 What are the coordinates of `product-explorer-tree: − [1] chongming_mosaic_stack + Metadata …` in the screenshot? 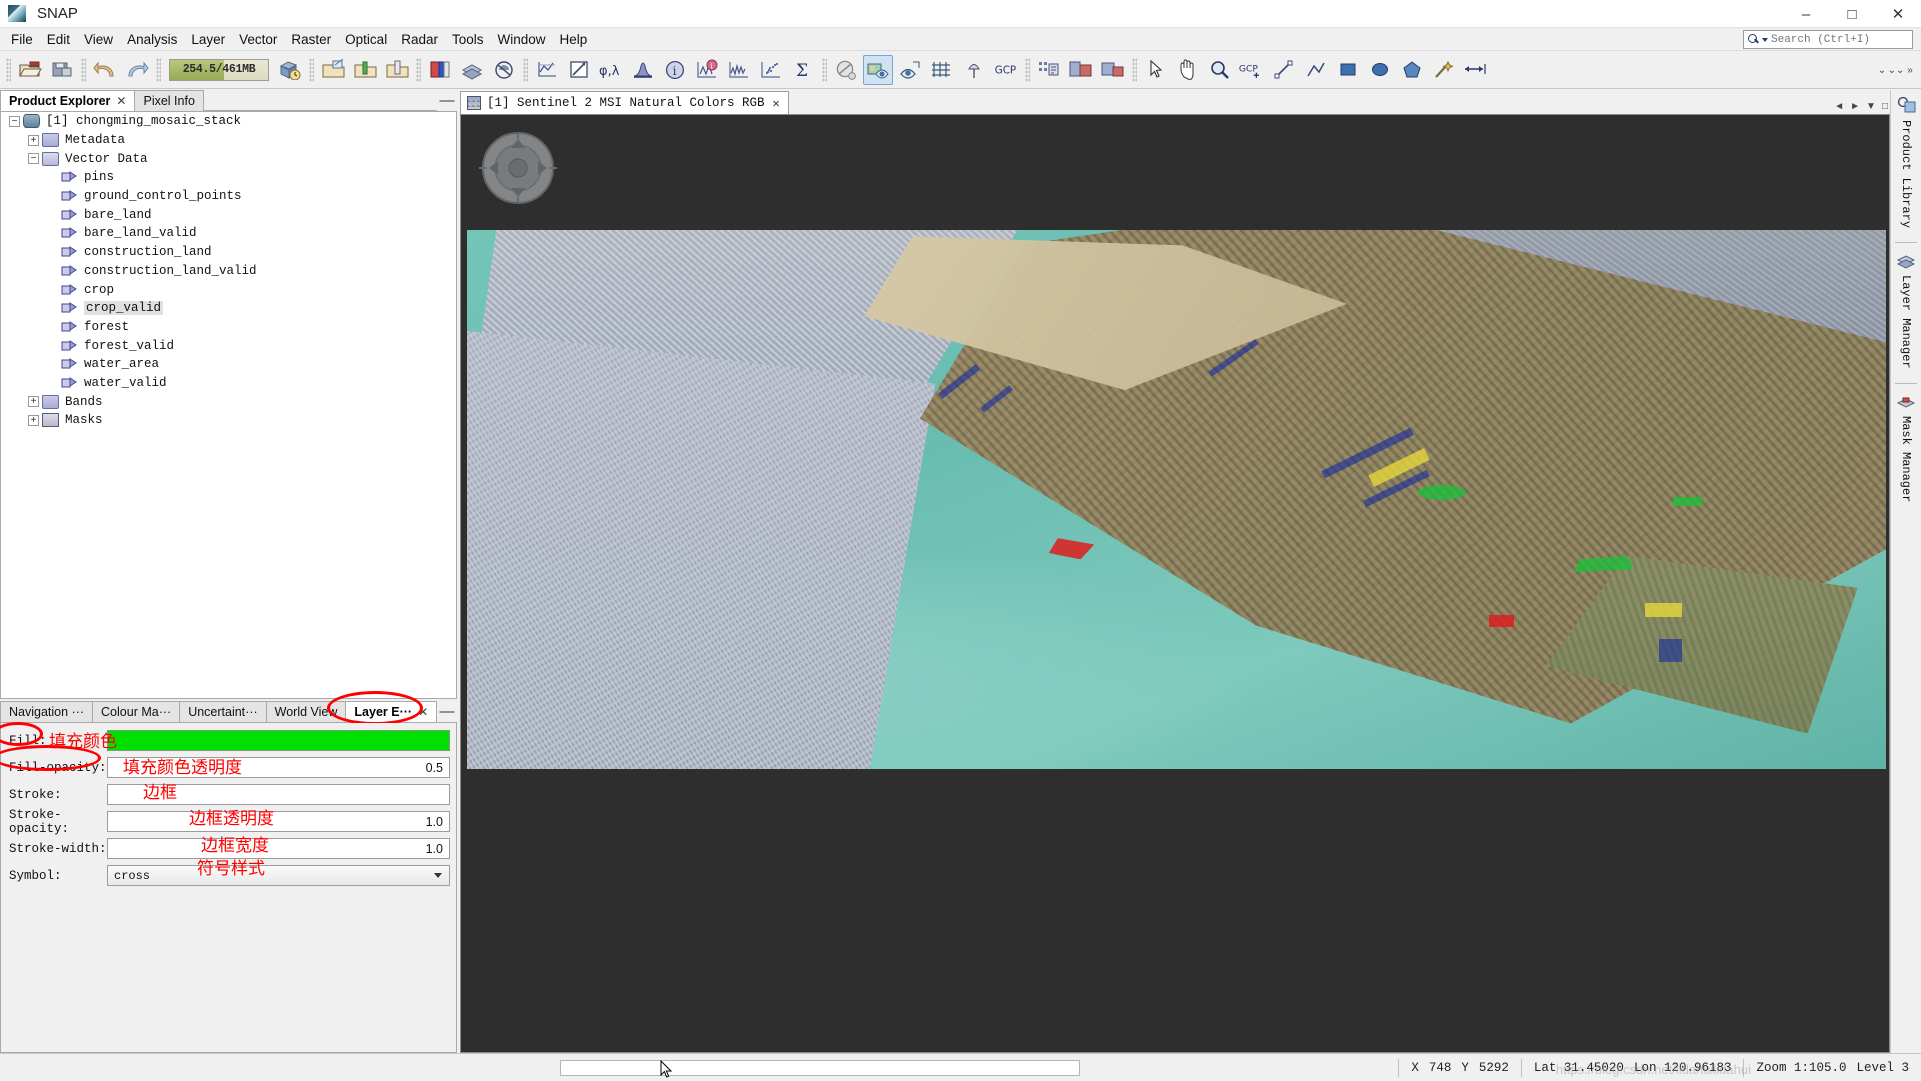 It's located at (228, 405).